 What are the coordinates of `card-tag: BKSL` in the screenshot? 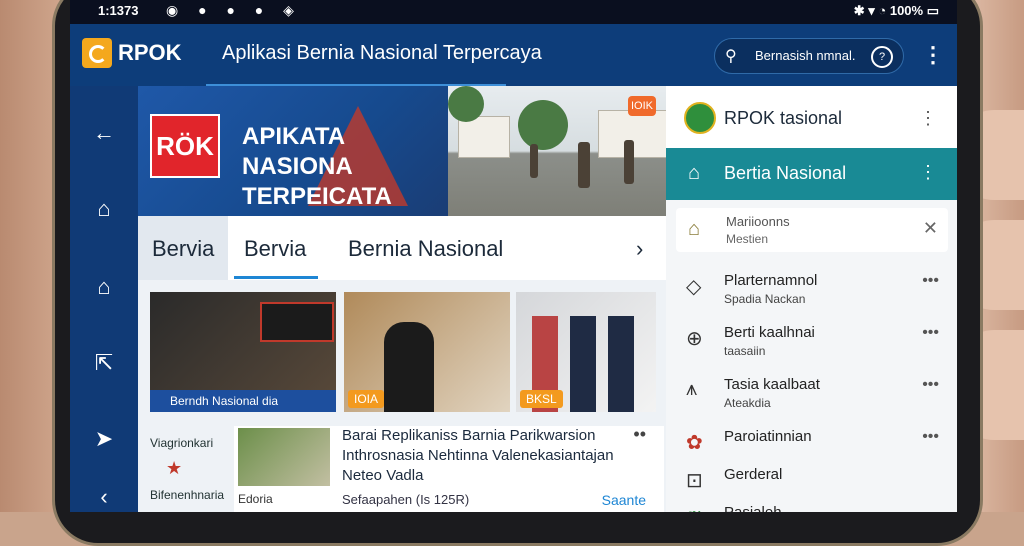 It's located at (541, 399).